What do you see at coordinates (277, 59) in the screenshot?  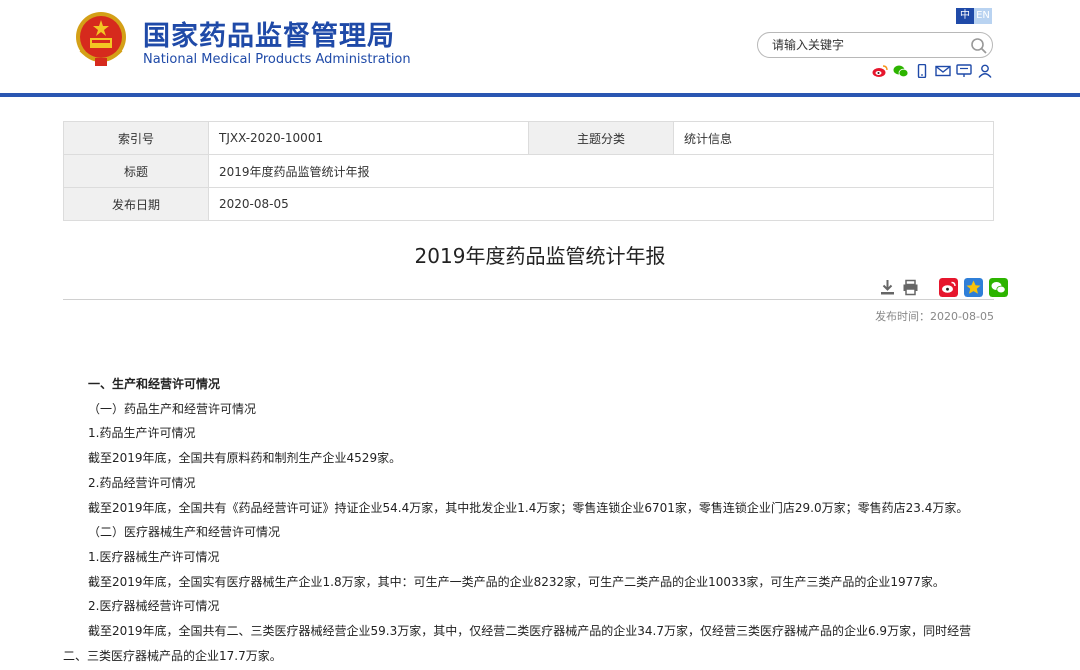 I see `site-subtitle: National Medical Products Administration` at bounding box center [277, 59].